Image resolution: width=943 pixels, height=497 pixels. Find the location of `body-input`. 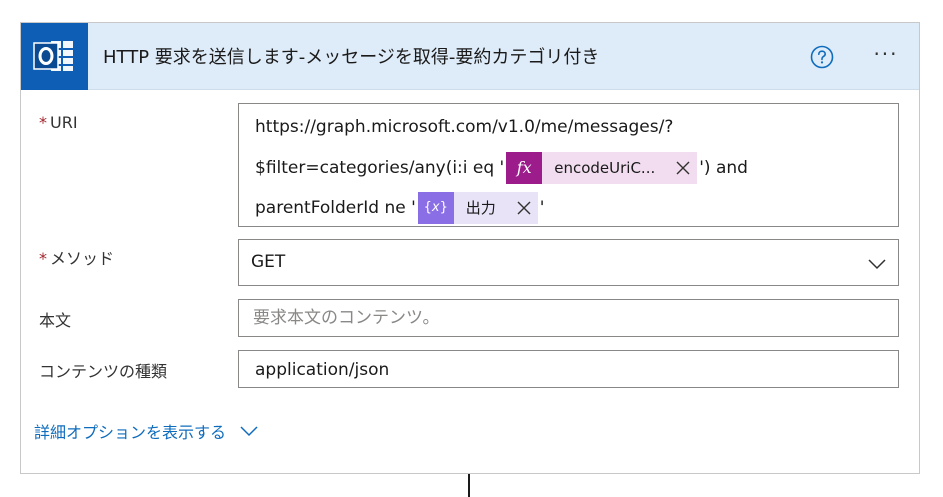

body-input is located at coordinates (568, 318).